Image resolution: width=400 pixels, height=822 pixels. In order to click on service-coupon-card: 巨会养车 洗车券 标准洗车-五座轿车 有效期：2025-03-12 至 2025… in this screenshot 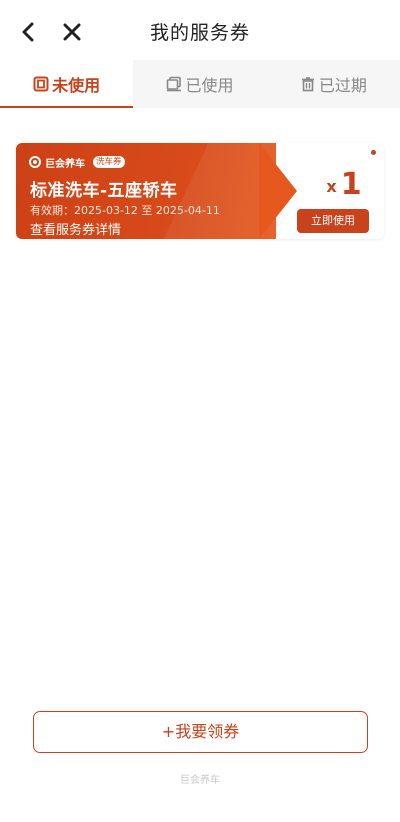, I will do `click(200, 191)`.